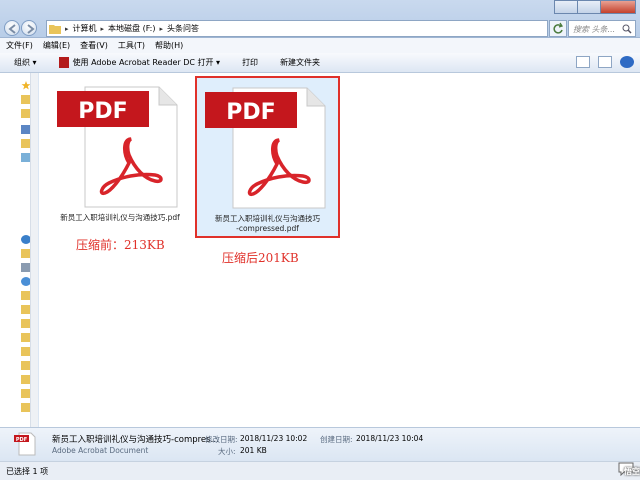  I want to click on close-button, so click(618, 7).